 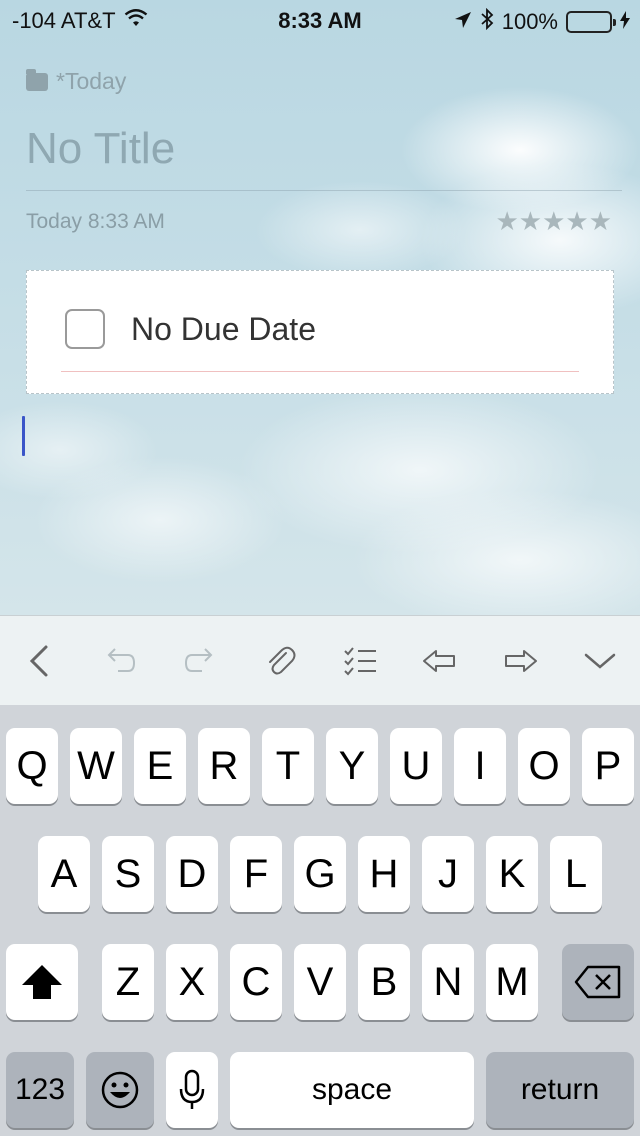 I want to click on folder-breadcrumb: *Today, so click(x=76, y=81).